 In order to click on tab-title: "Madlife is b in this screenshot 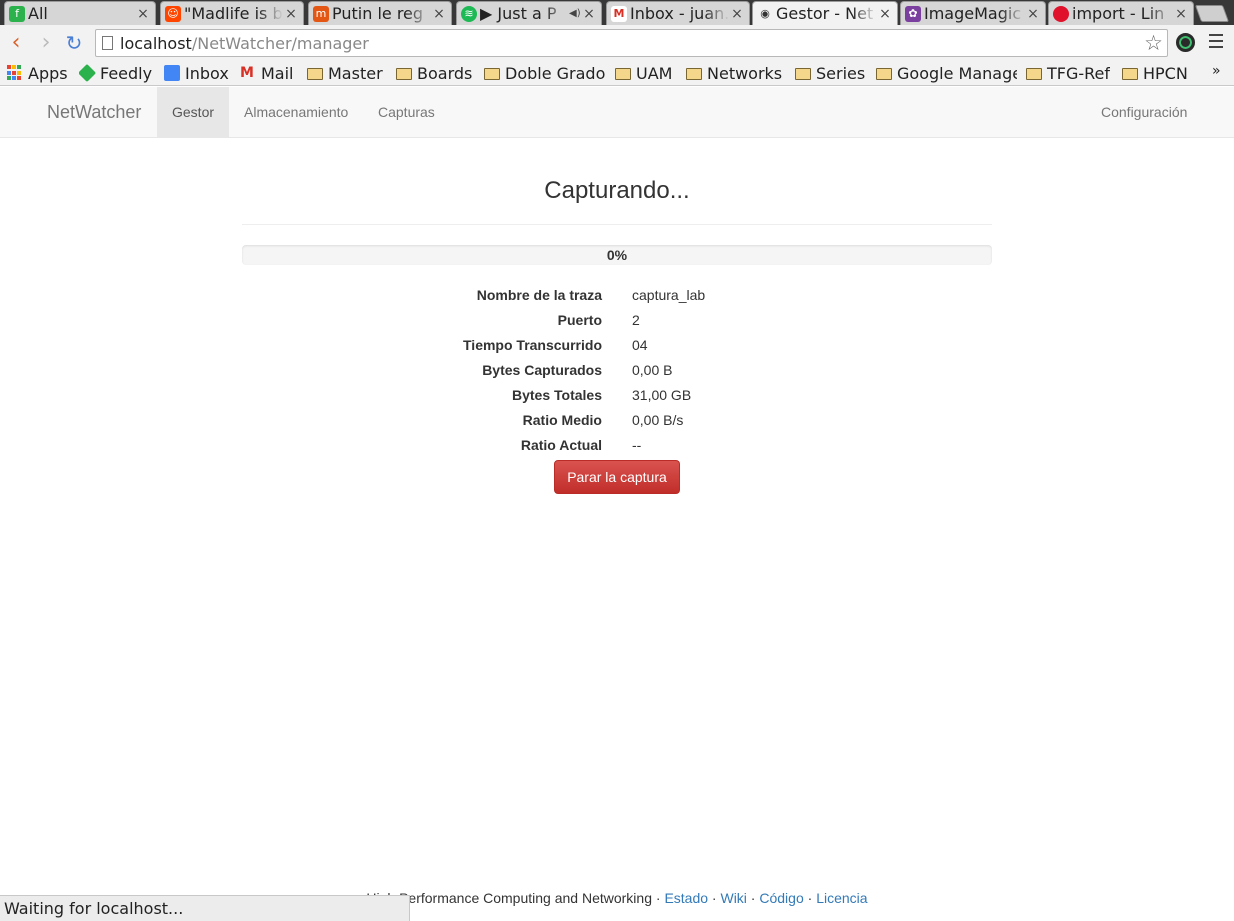, I will do `click(233, 13)`.